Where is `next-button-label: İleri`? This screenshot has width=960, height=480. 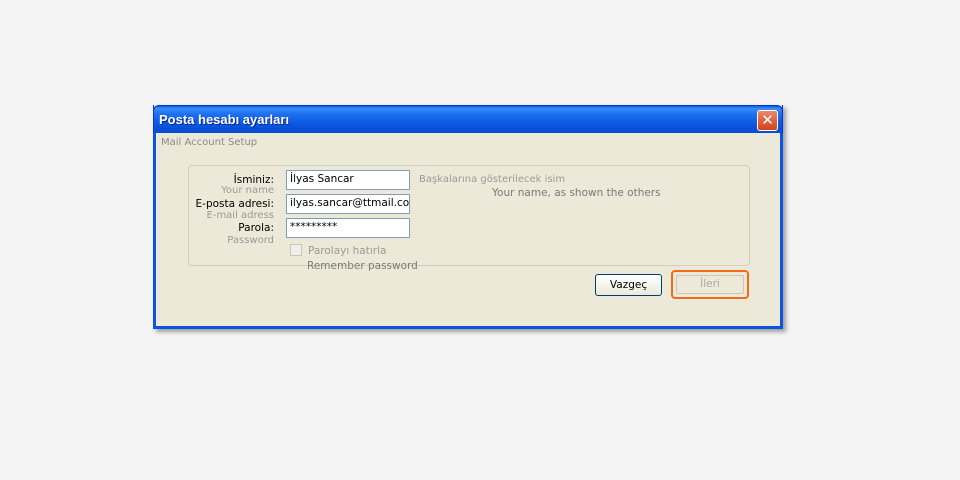 next-button-label: İleri is located at coordinates (710, 284).